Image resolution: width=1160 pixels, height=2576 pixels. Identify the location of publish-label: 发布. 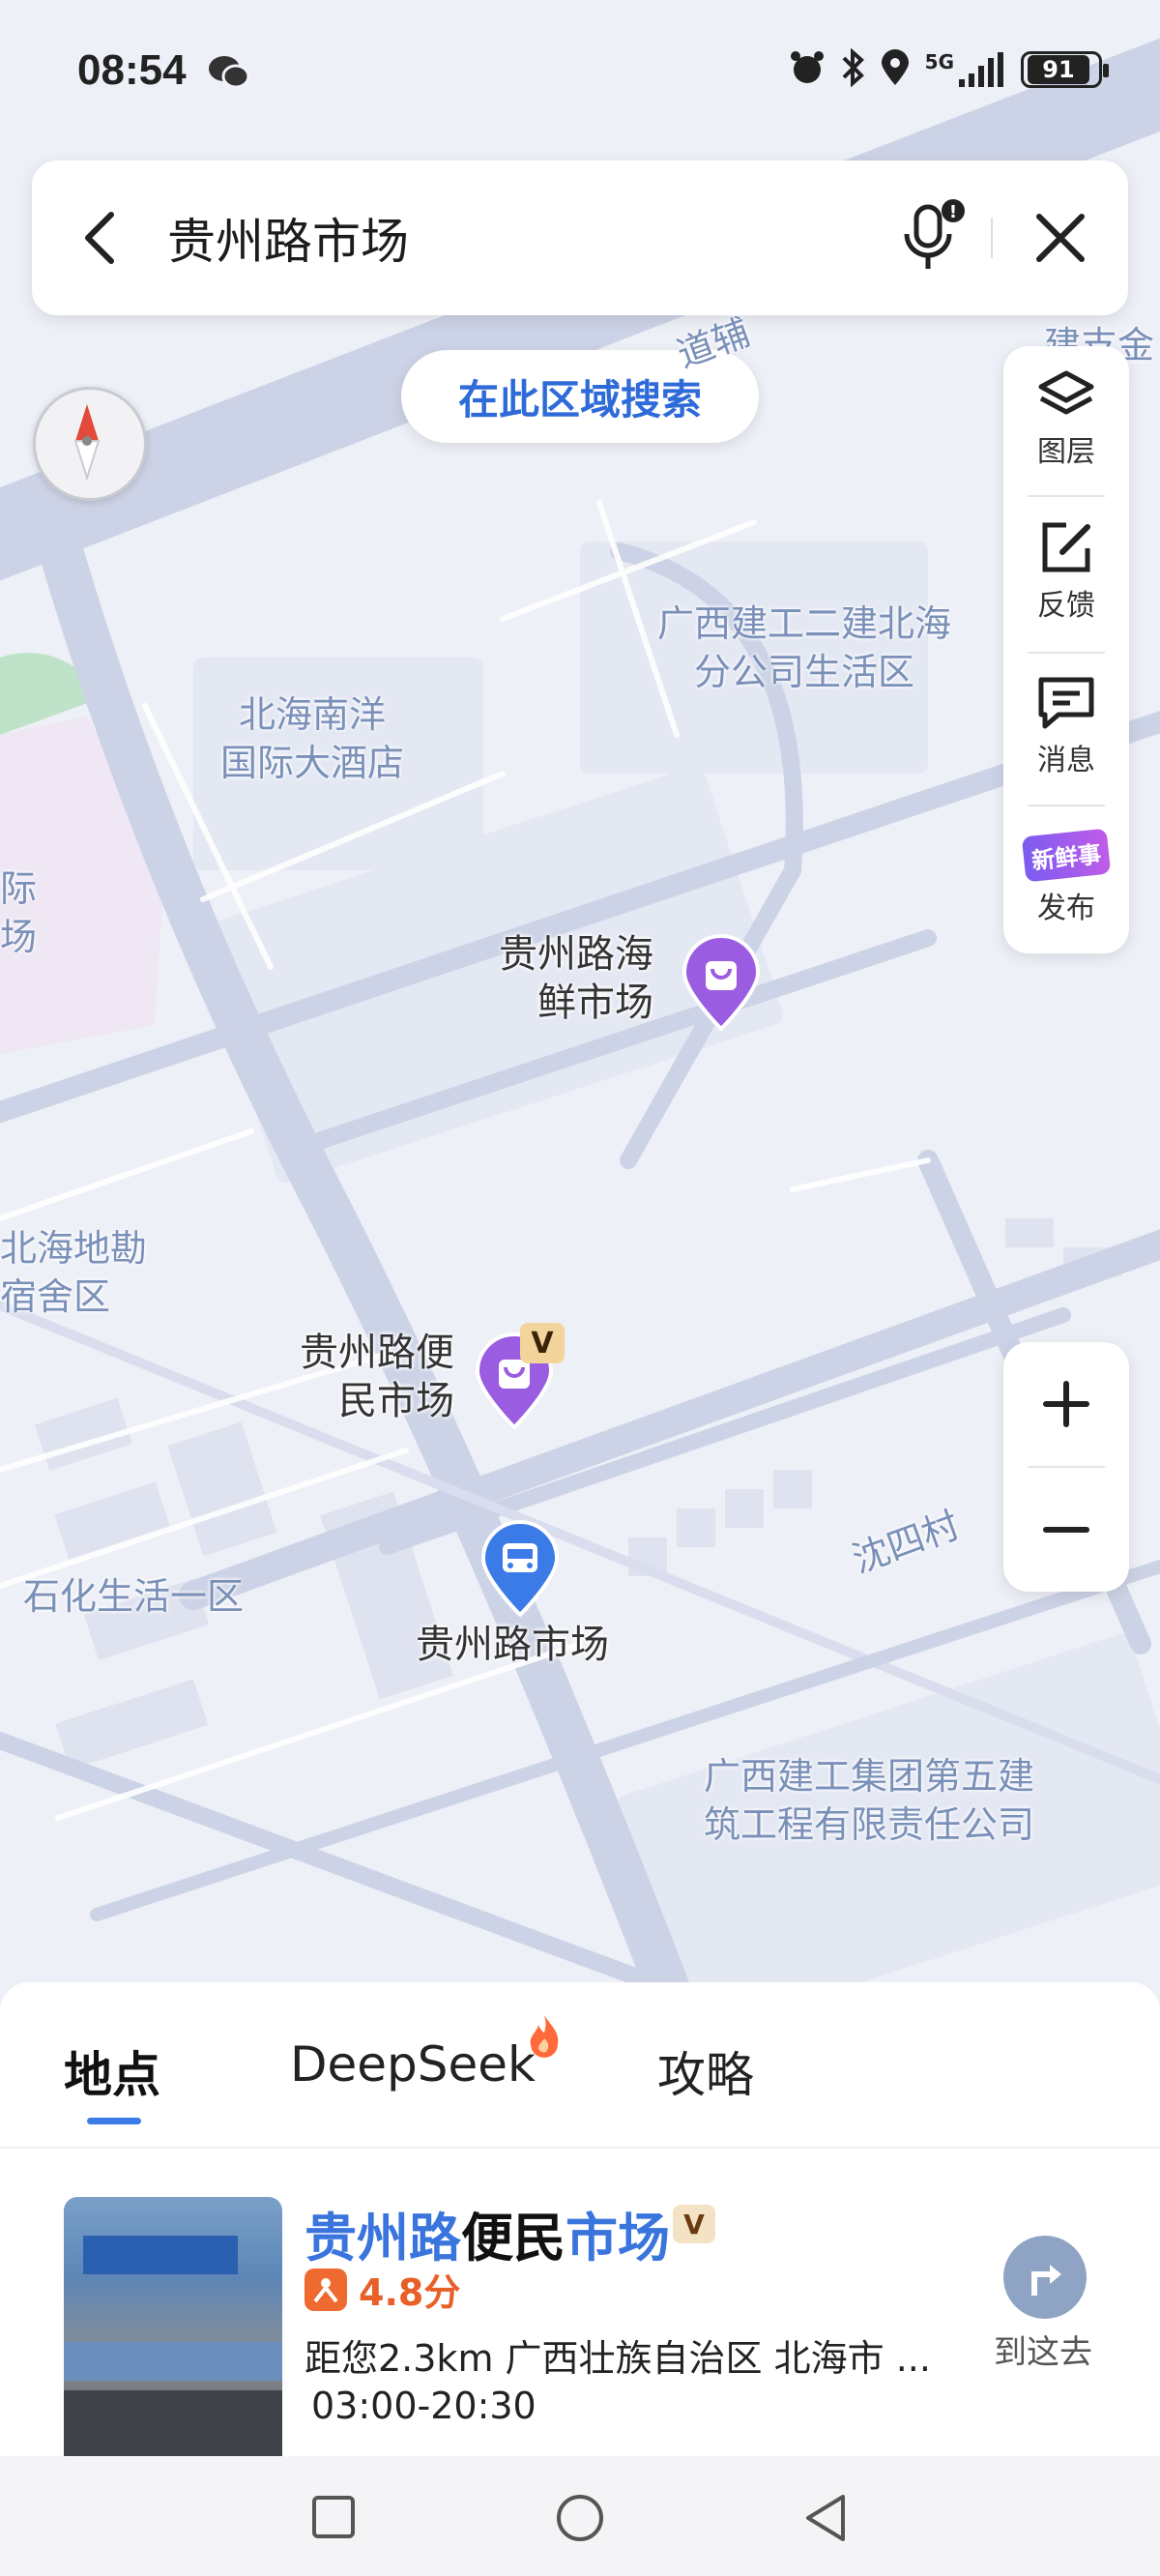
(1066, 908).